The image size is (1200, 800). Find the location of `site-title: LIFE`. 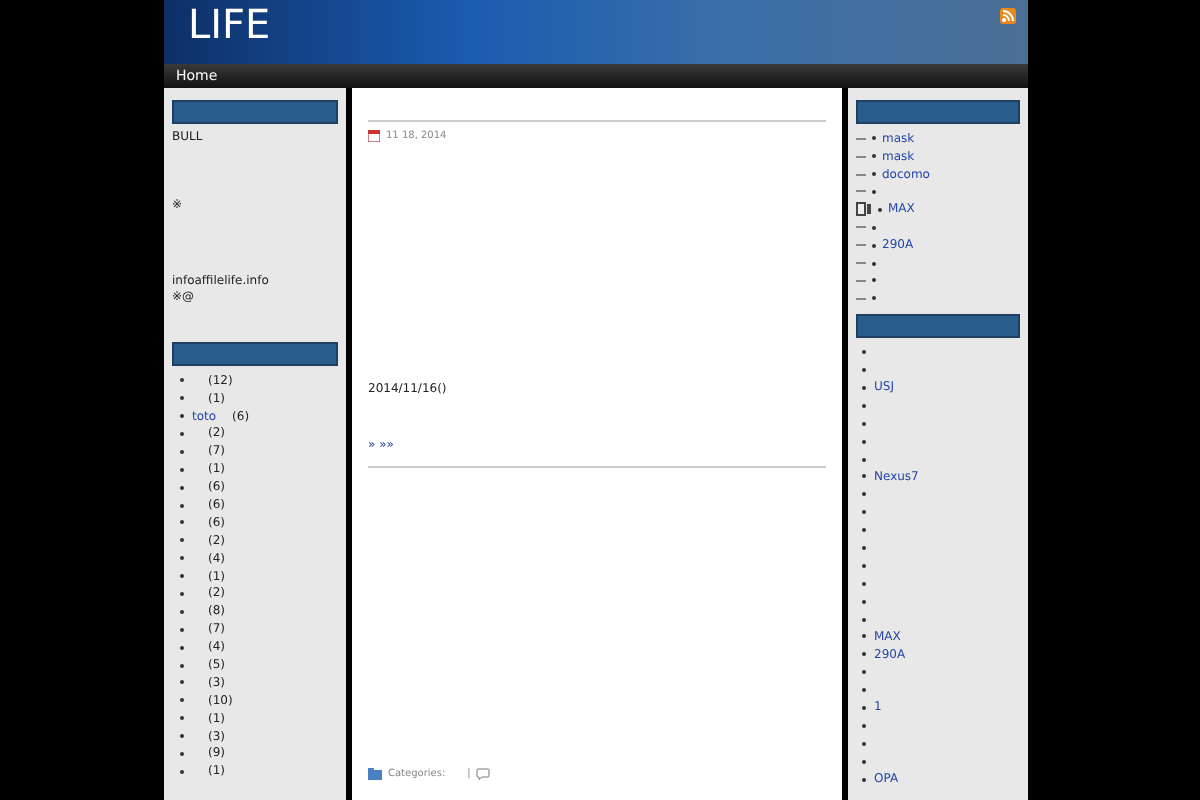

site-title: LIFE is located at coordinates (229, 24).